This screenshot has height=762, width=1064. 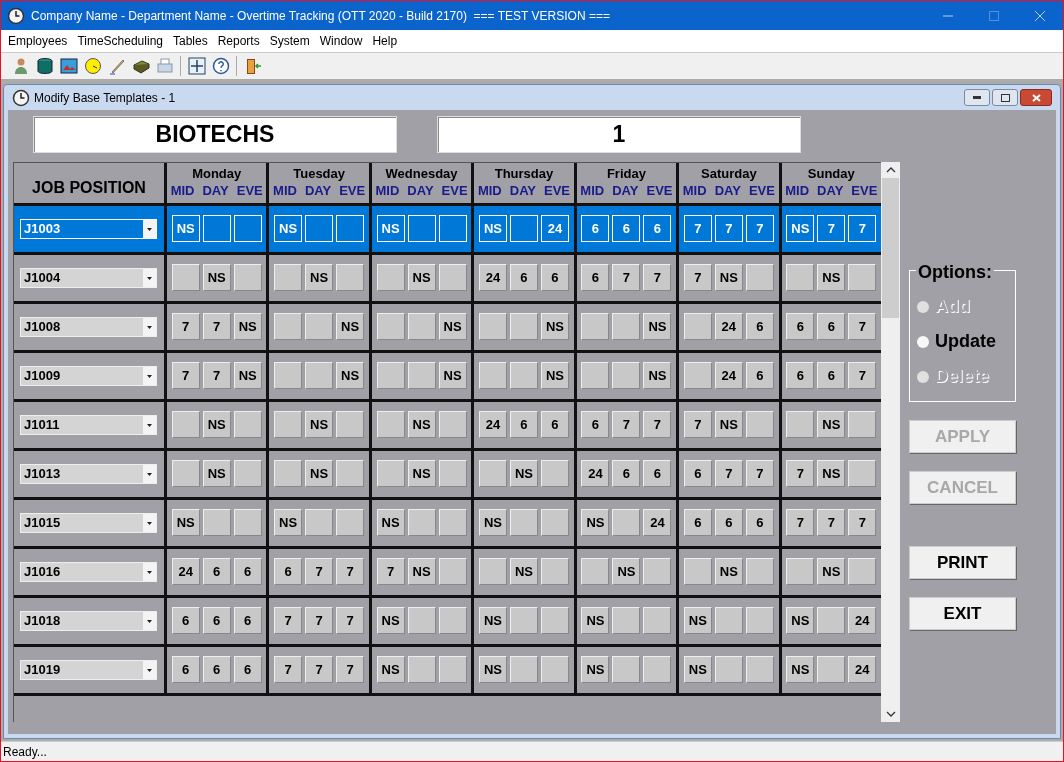 I want to click on menu-item: Help, so click(x=385, y=41).